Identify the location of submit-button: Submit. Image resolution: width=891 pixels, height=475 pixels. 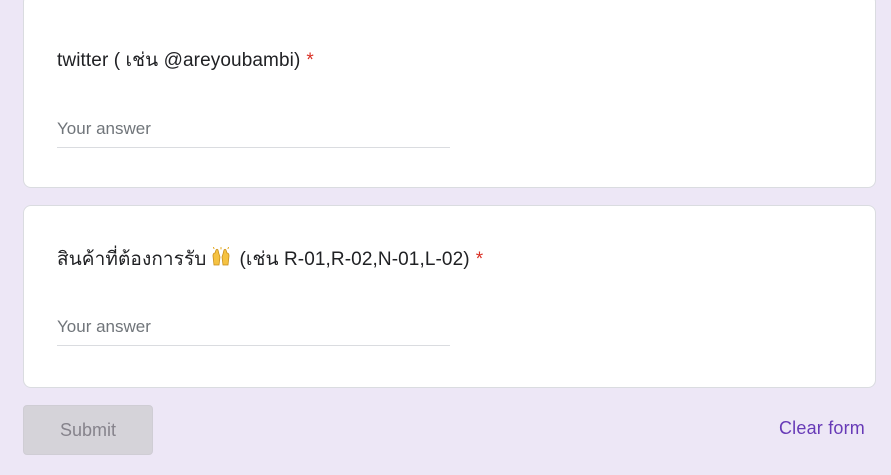
(88, 430).